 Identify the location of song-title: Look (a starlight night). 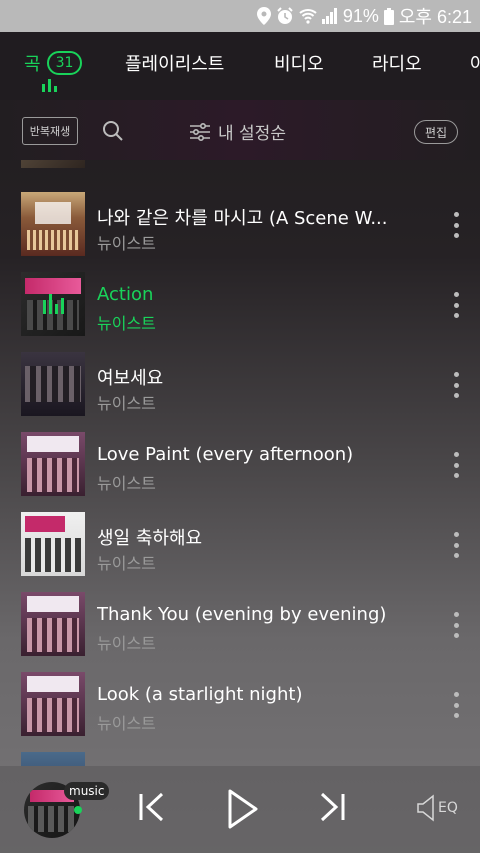
(200, 694).